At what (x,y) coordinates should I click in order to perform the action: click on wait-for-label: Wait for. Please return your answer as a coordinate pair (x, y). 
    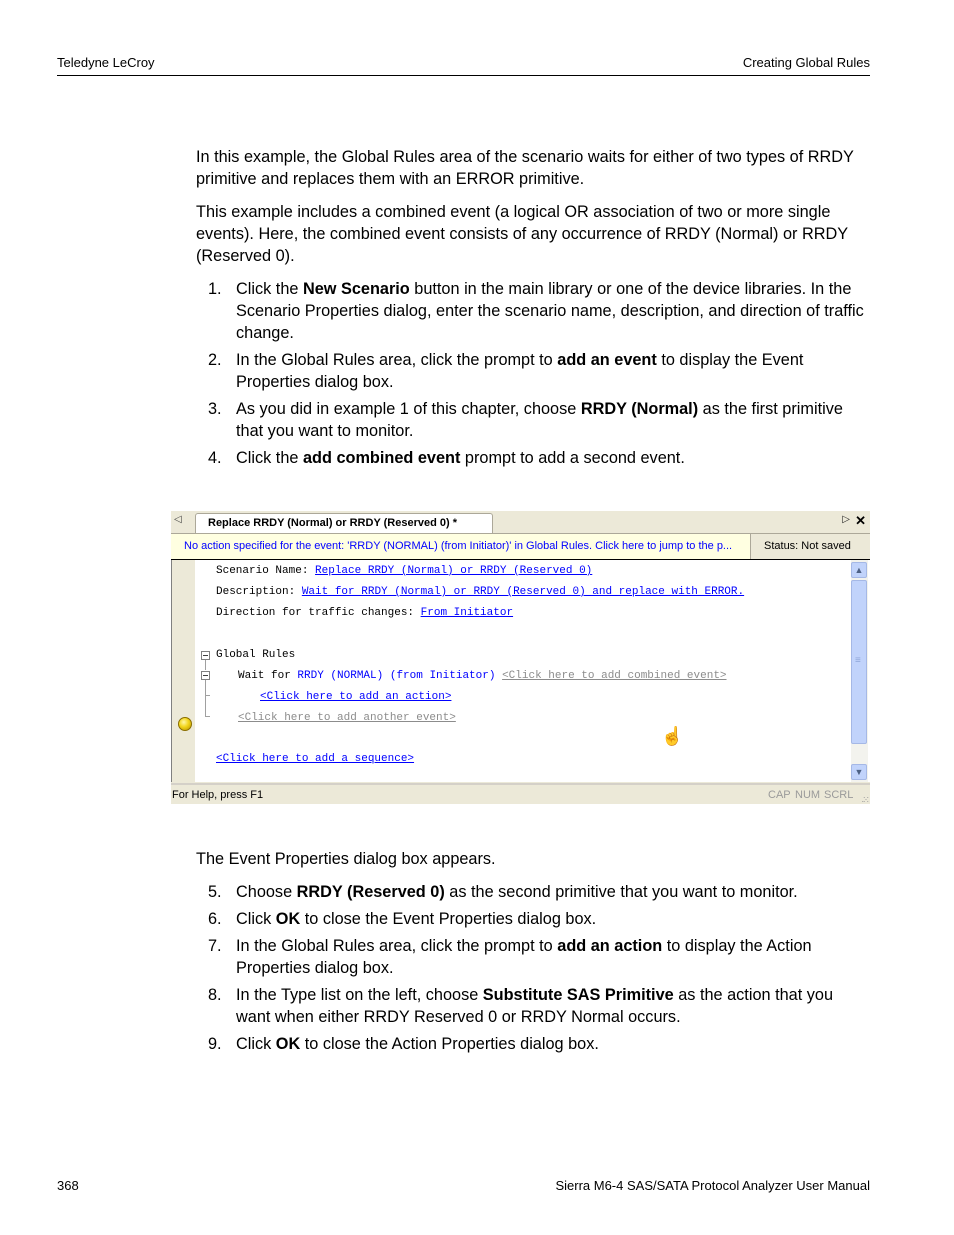
    Looking at the image, I should click on (268, 676).